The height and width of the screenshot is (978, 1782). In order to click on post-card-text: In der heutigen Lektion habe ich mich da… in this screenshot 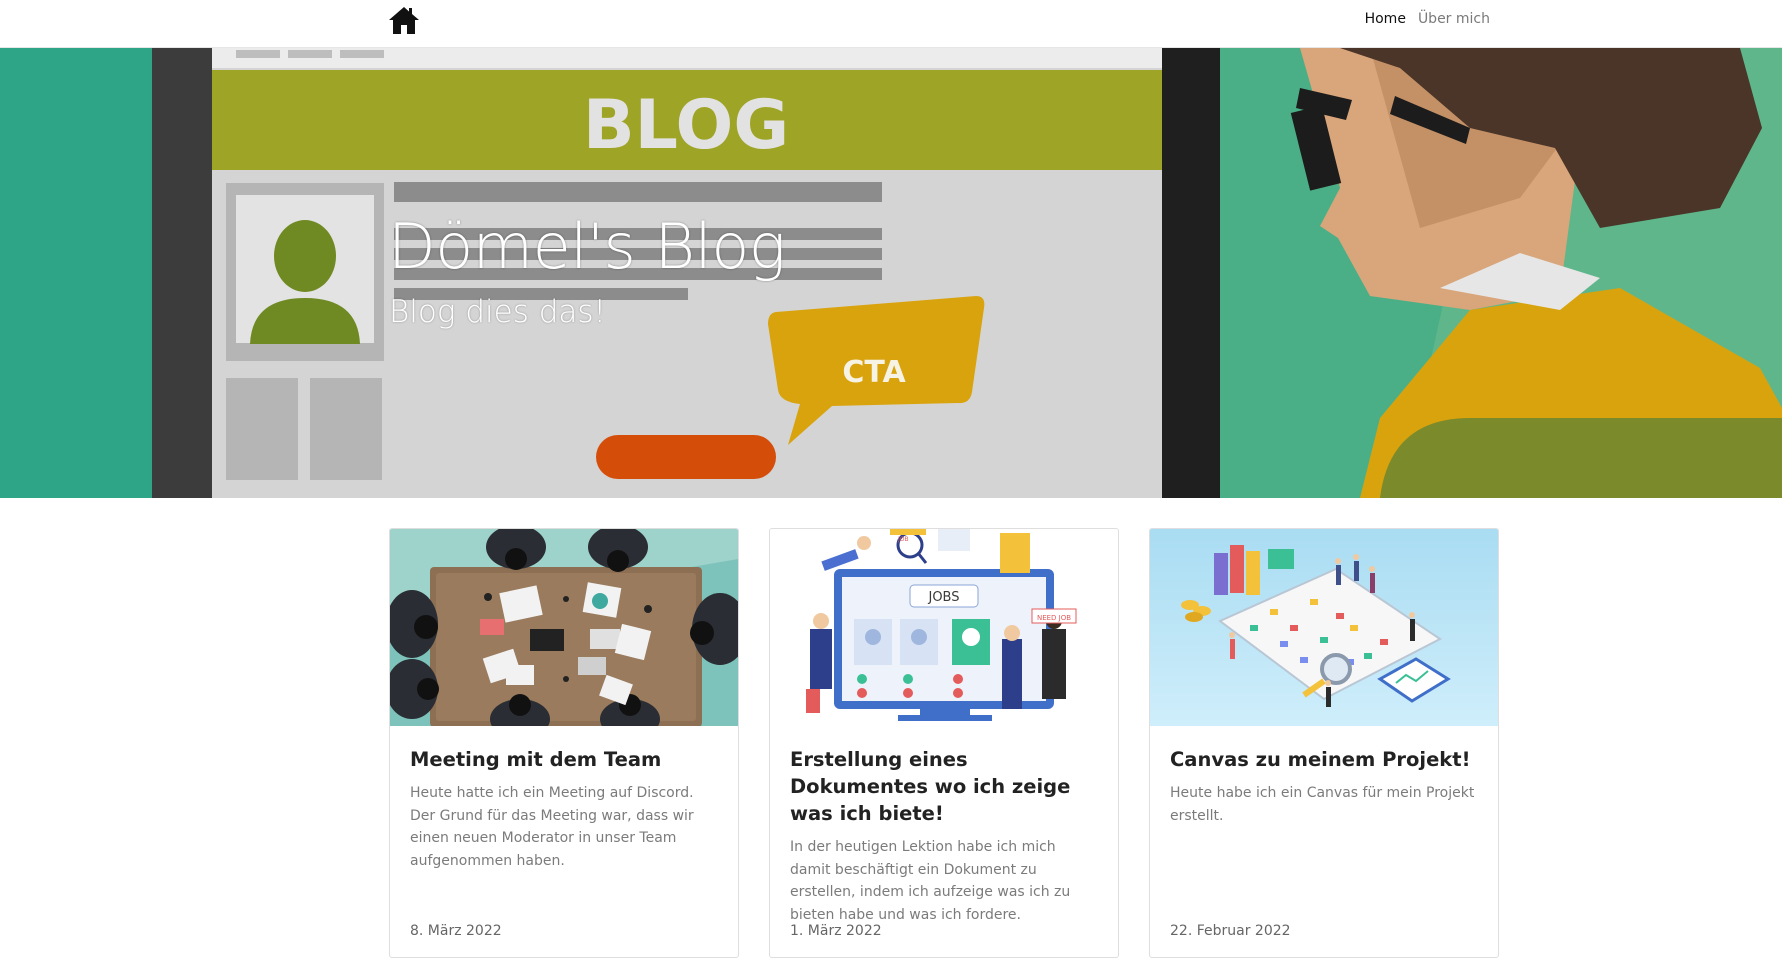, I will do `click(930, 881)`.